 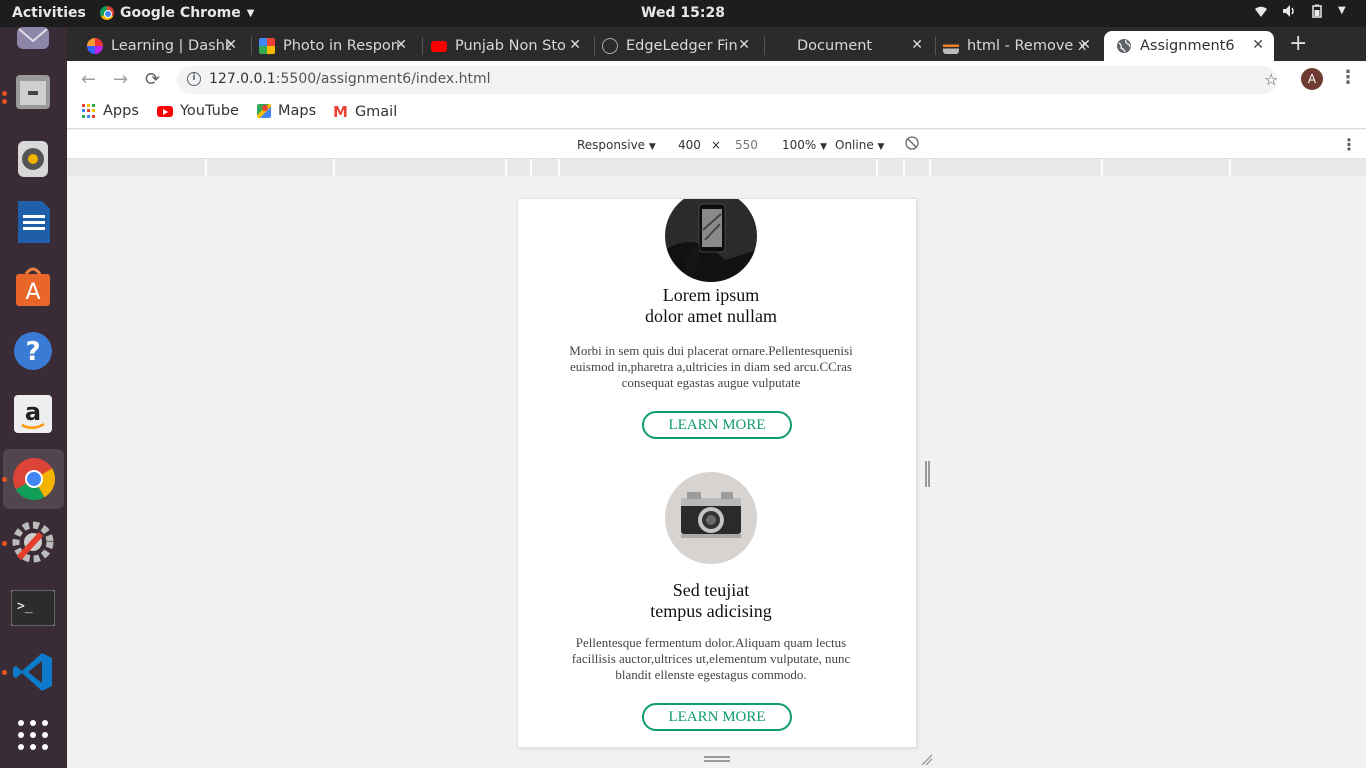 I want to click on system-tray: ▼, so click(x=1303, y=11).